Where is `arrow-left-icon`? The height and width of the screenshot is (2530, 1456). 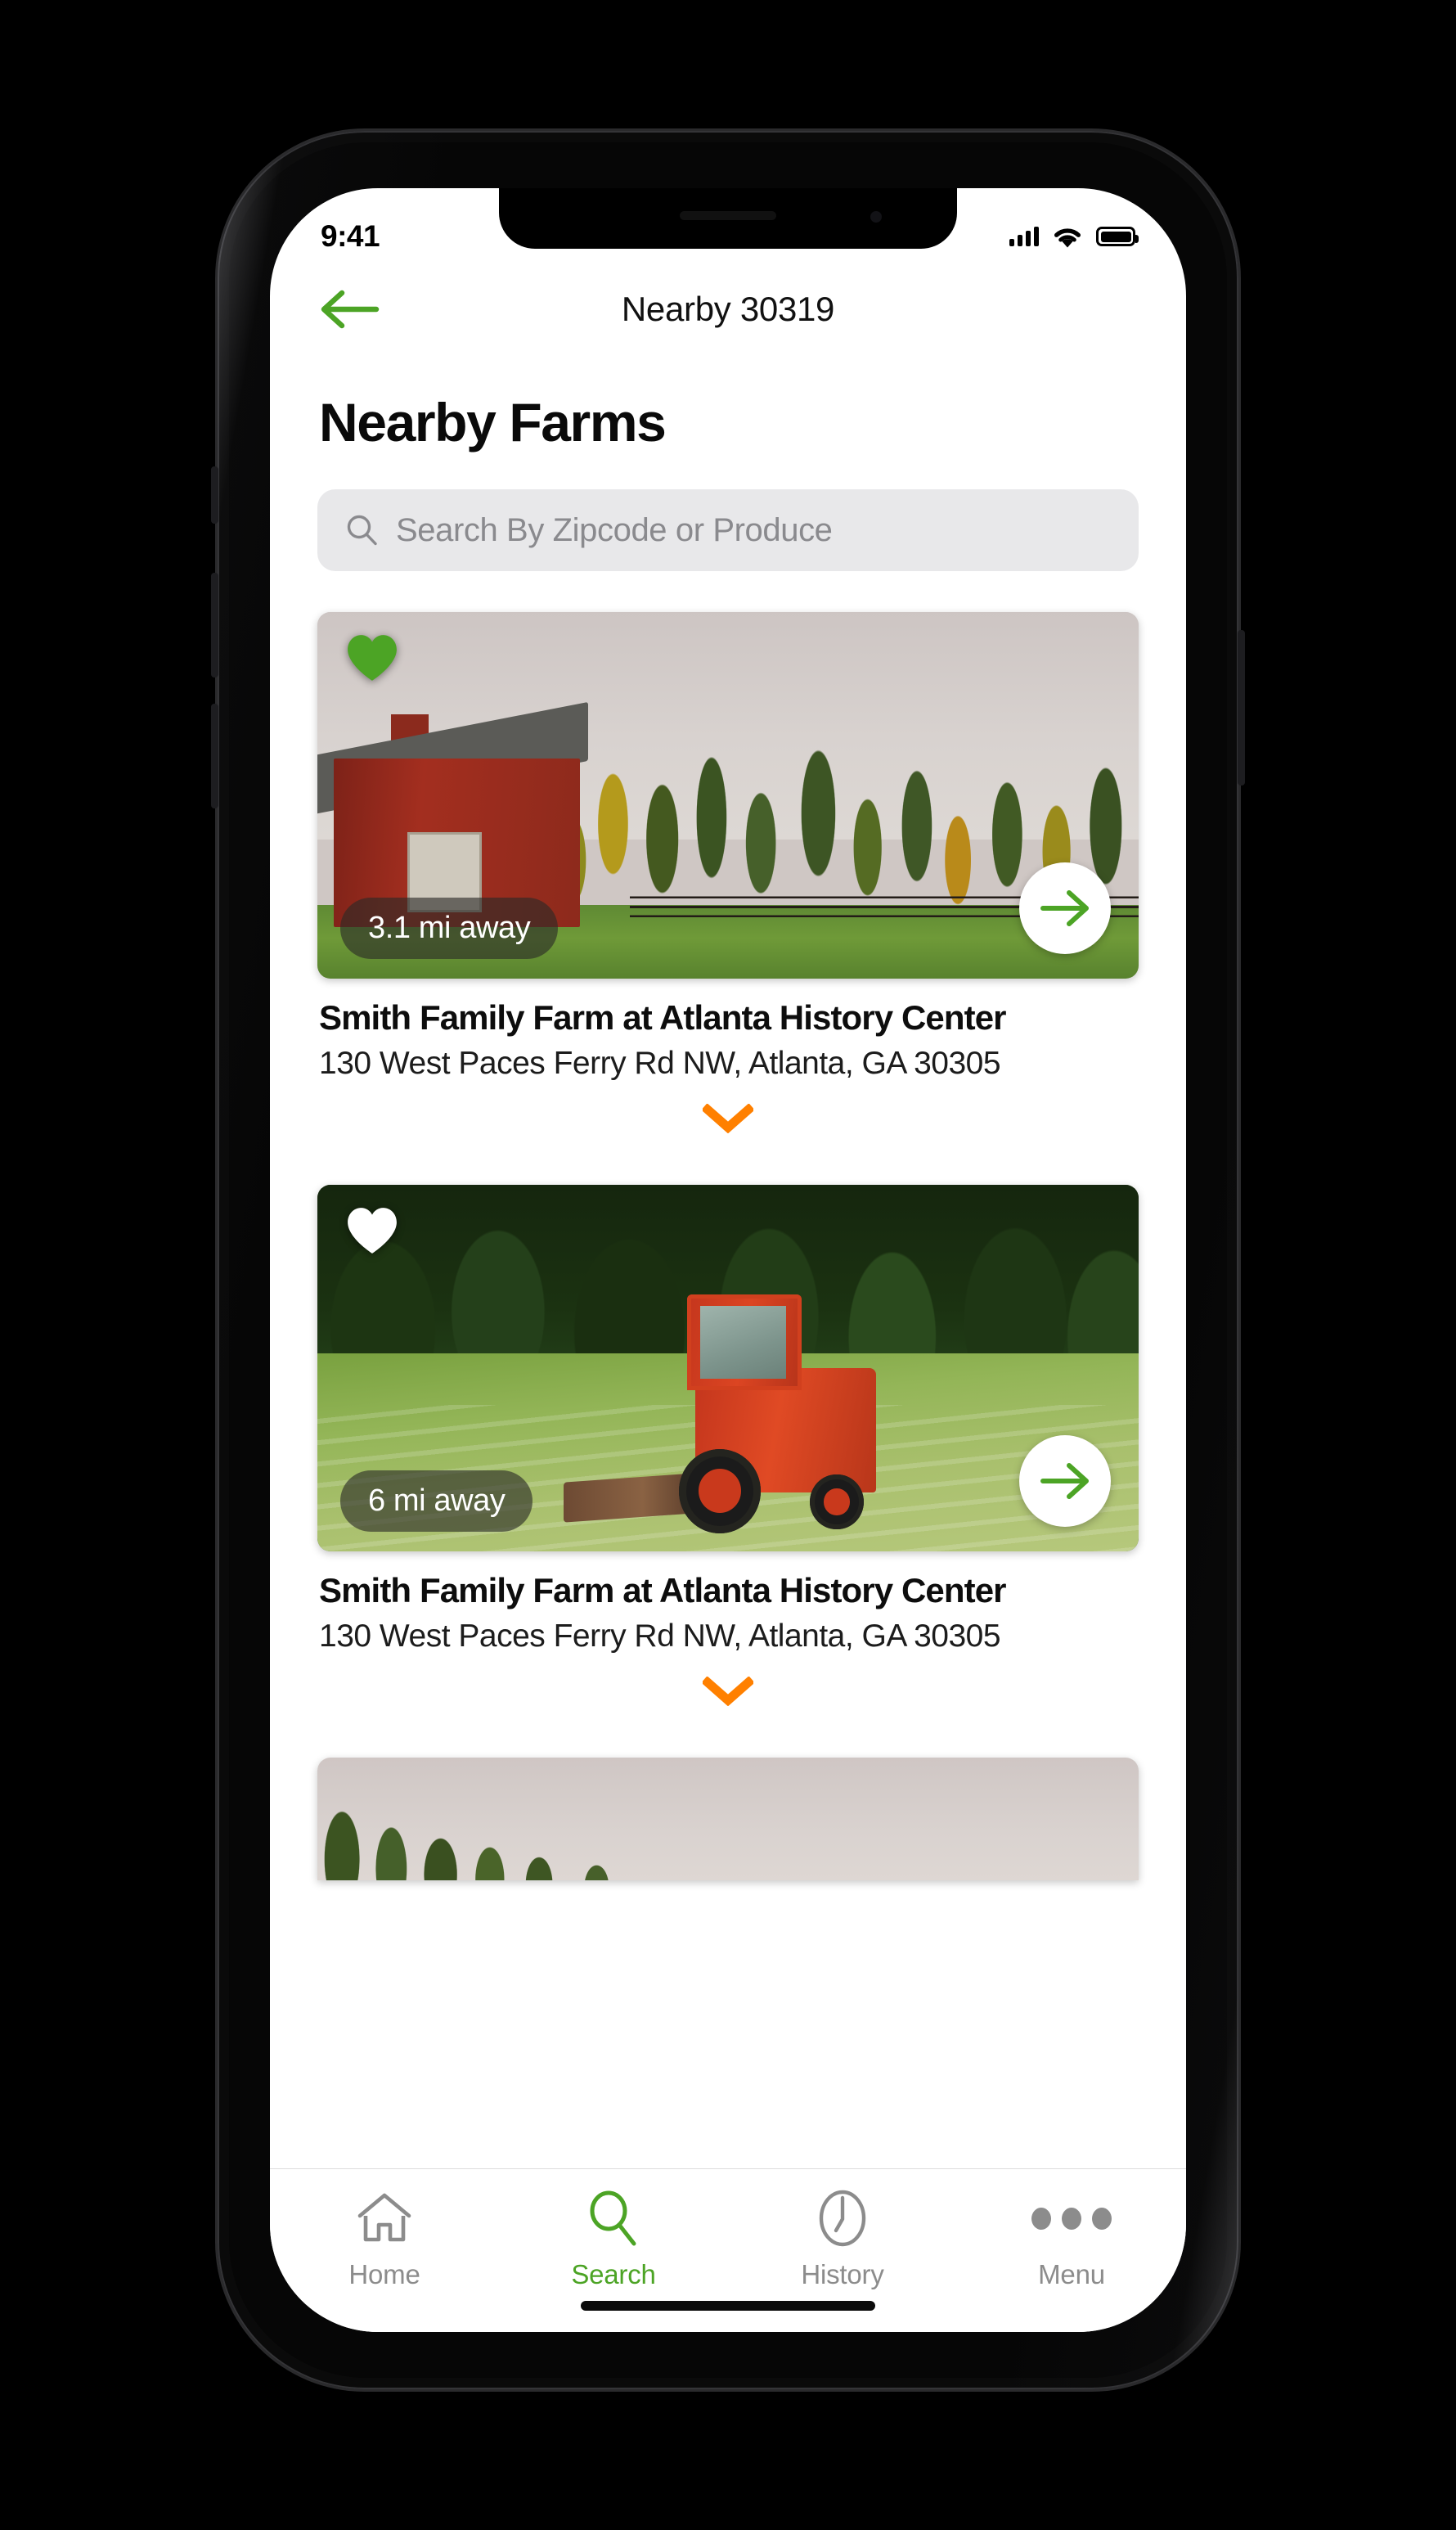 arrow-left-icon is located at coordinates (351, 309).